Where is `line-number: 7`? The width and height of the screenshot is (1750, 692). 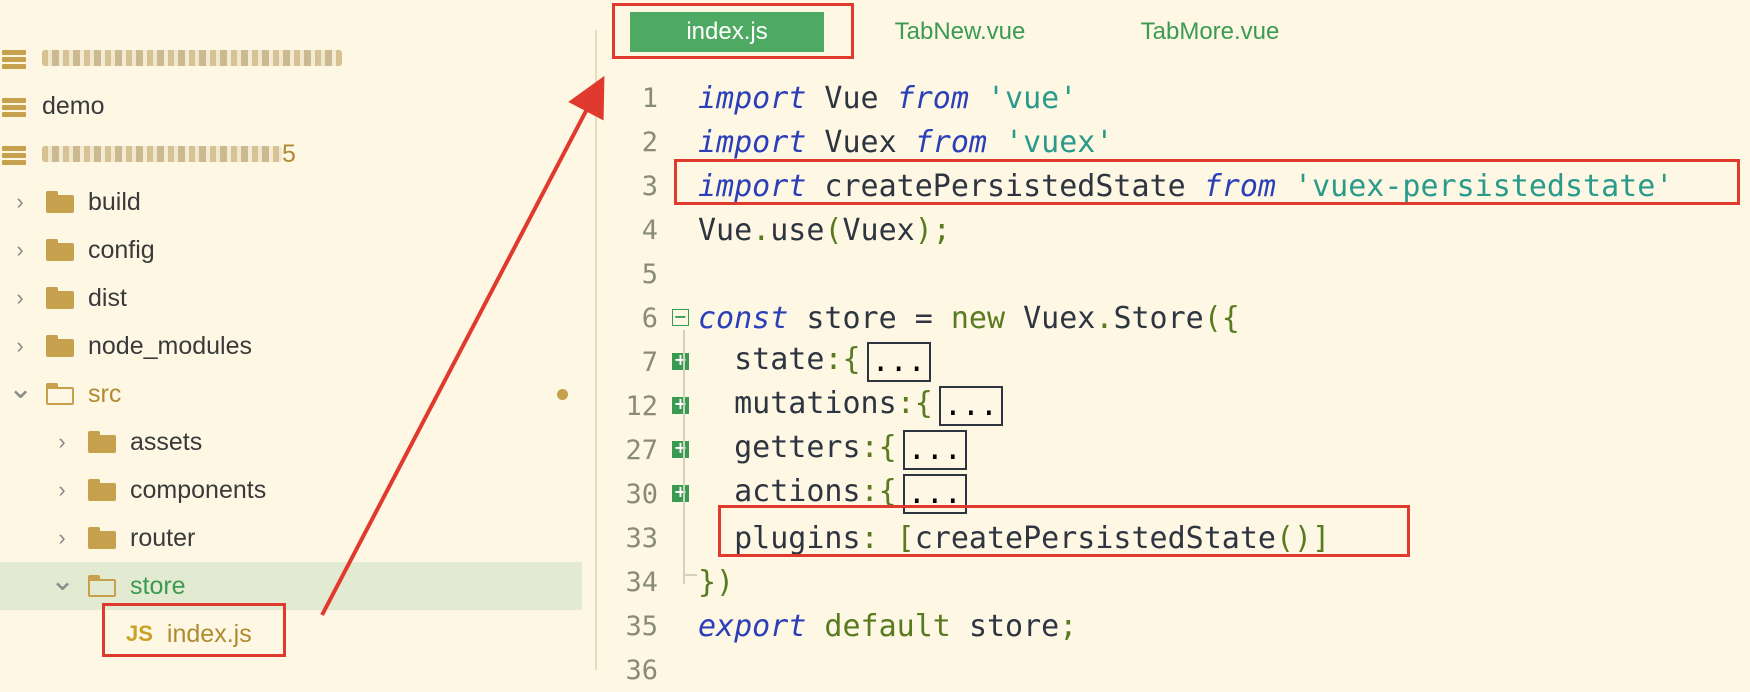 line-number: 7 is located at coordinates (649, 362).